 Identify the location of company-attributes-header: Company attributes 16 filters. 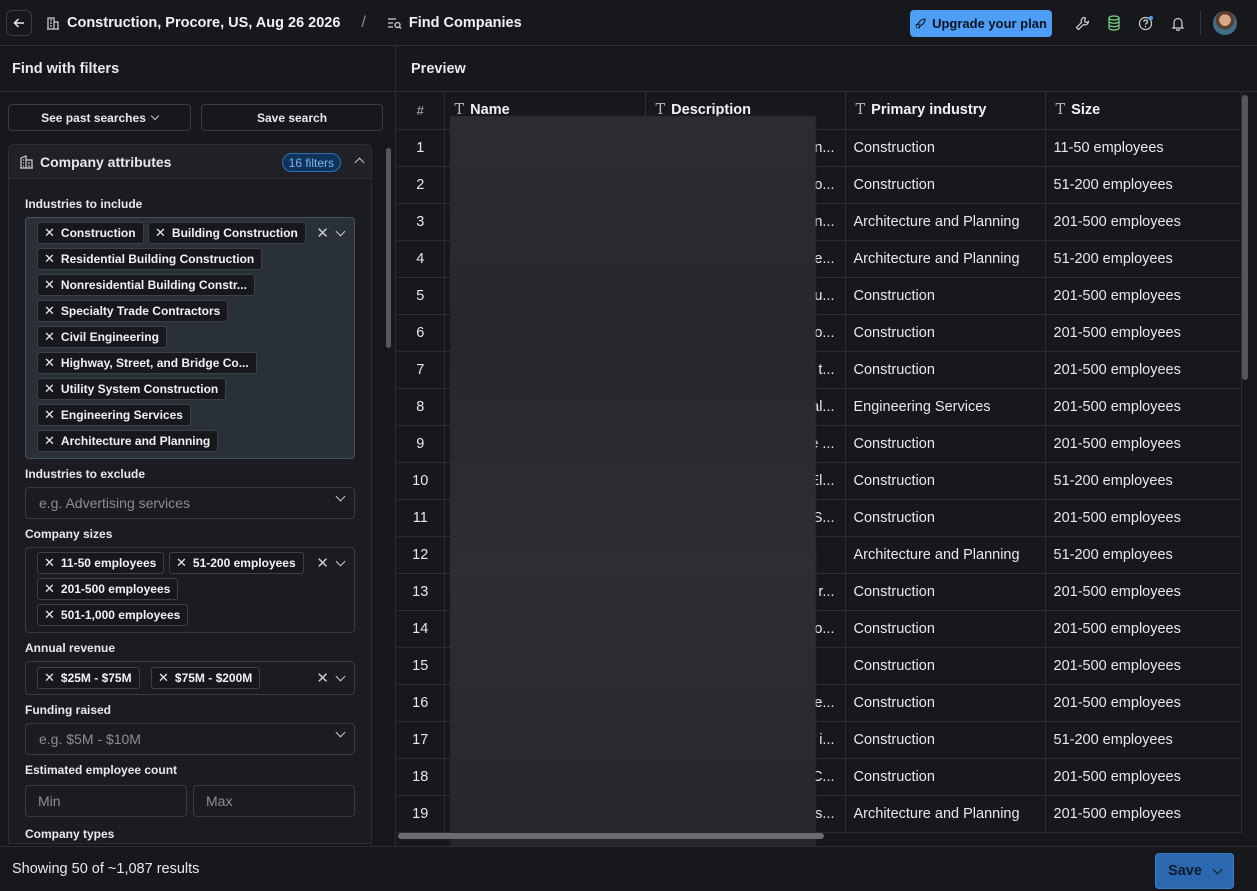
(190, 162).